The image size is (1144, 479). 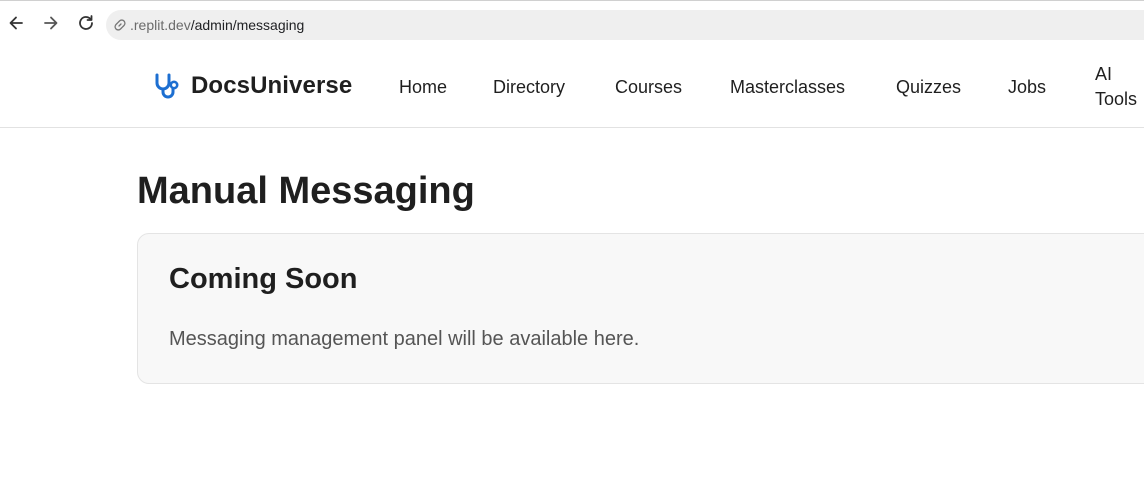 What do you see at coordinates (787, 87) in the screenshot?
I see `nav-link-masterclasses: Masterclasses` at bounding box center [787, 87].